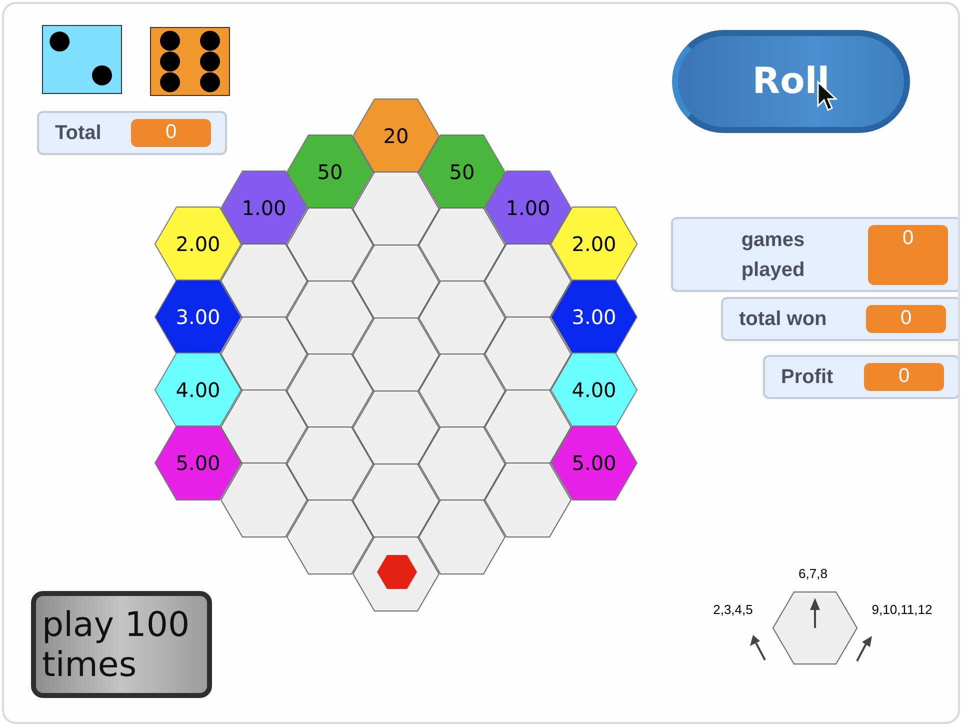 This screenshot has height=728, width=964. I want to click on legend-label: 2,3,4,5, so click(733, 609).